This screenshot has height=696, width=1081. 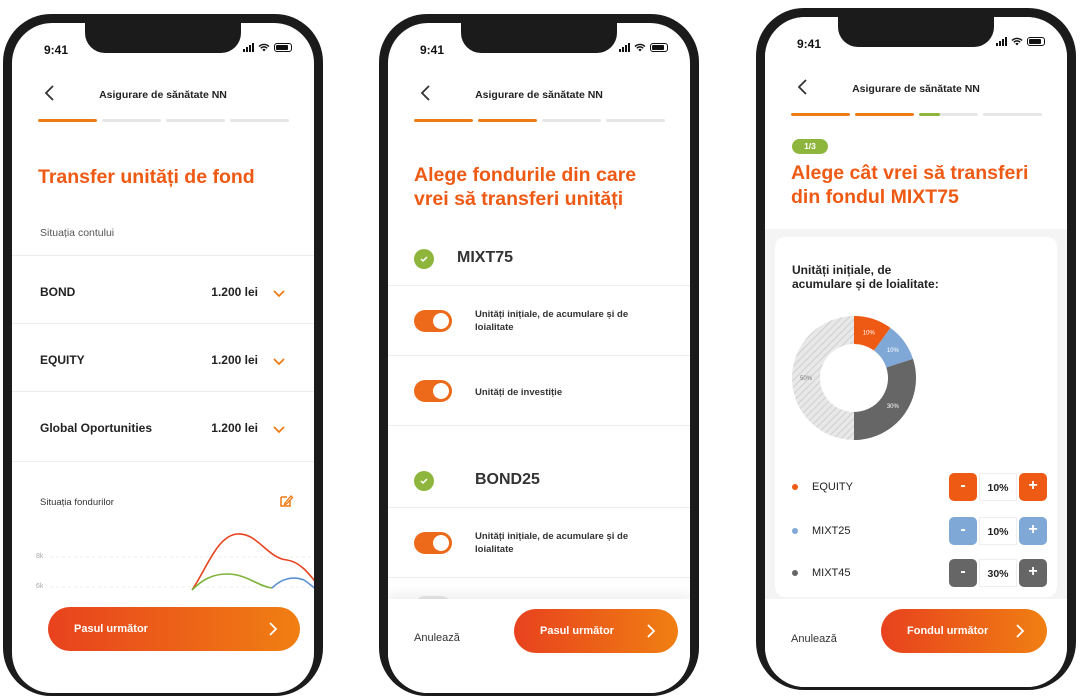 What do you see at coordinates (163, 426) in the screenshot?
I see `account-row-global: Global Oportunities 1.200 lei` at bounding box center [163, 426].